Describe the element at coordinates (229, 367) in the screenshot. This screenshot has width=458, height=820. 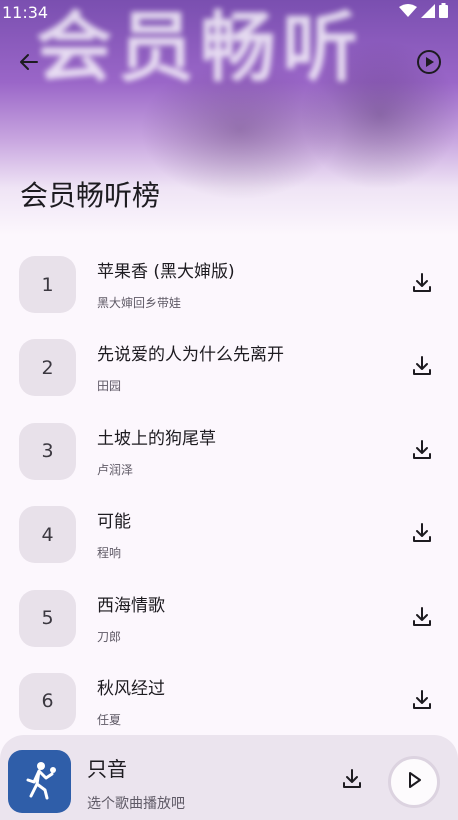
I see `song-row: 2 先说爱的人为什么先离开 田园` at that location.